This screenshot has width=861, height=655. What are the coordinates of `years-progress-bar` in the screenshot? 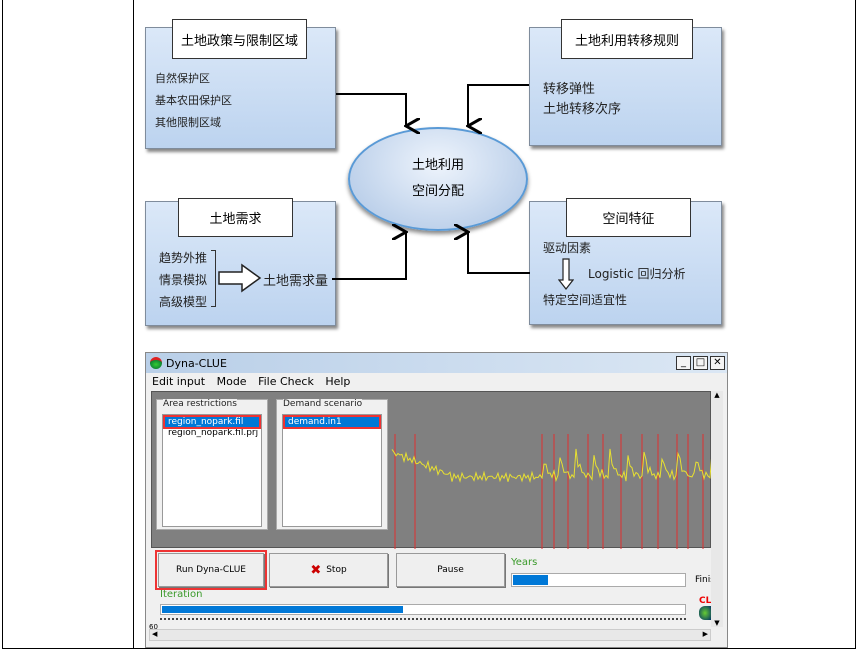 It's located at (598, 580).